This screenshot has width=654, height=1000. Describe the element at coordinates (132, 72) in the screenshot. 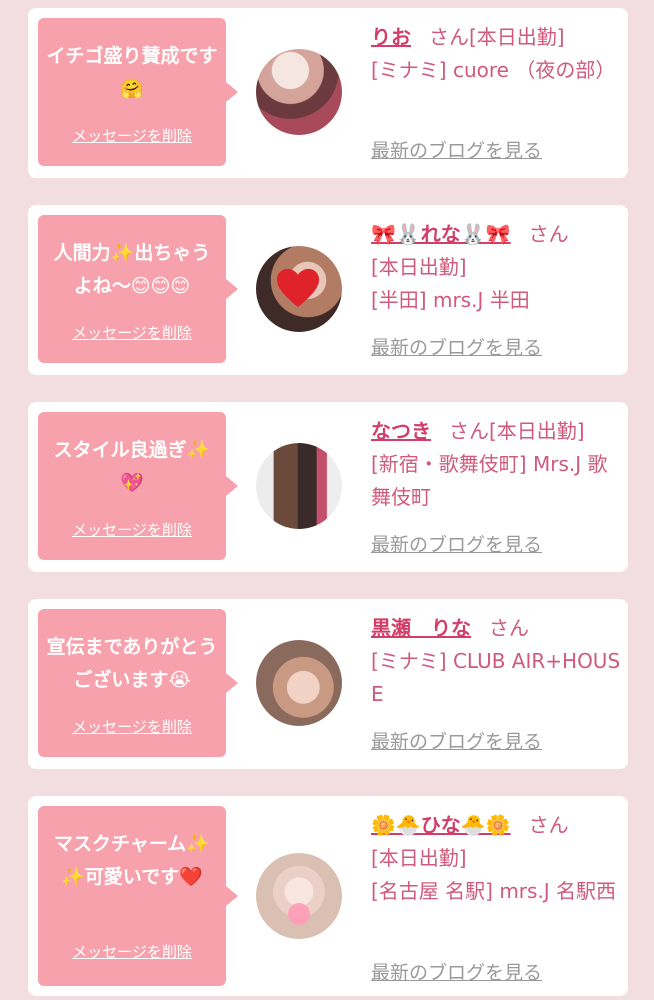

I see `message-text: イチゴ盛り賛成です🤗` at that location.